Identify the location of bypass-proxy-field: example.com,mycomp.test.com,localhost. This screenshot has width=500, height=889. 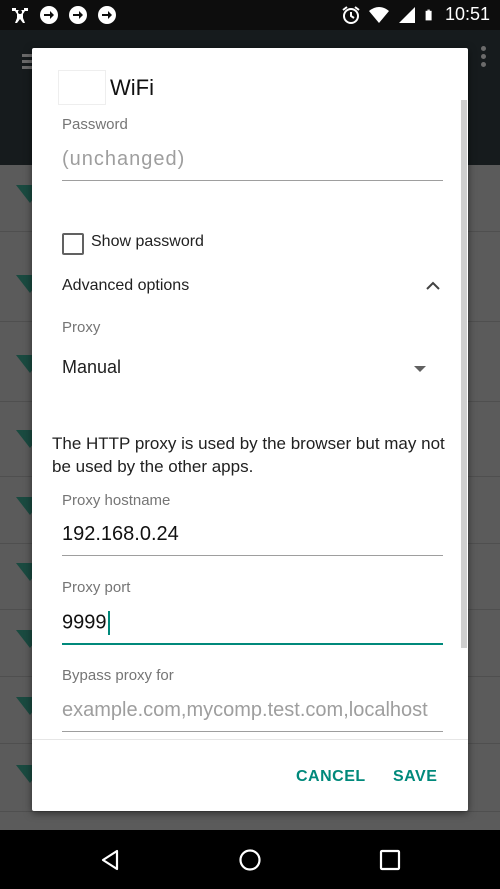
(252, 713).